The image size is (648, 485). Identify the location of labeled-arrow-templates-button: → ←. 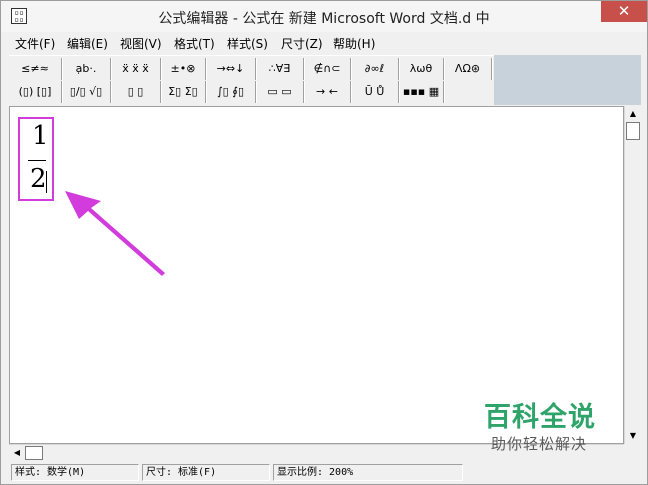
(327, 92).